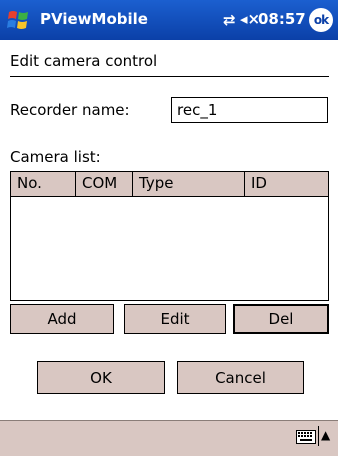 This screenshot has height=456, width=338. Describe the element at coordinates (286, 184) in the screenshot. I see `column-header-id: ID` at that location.